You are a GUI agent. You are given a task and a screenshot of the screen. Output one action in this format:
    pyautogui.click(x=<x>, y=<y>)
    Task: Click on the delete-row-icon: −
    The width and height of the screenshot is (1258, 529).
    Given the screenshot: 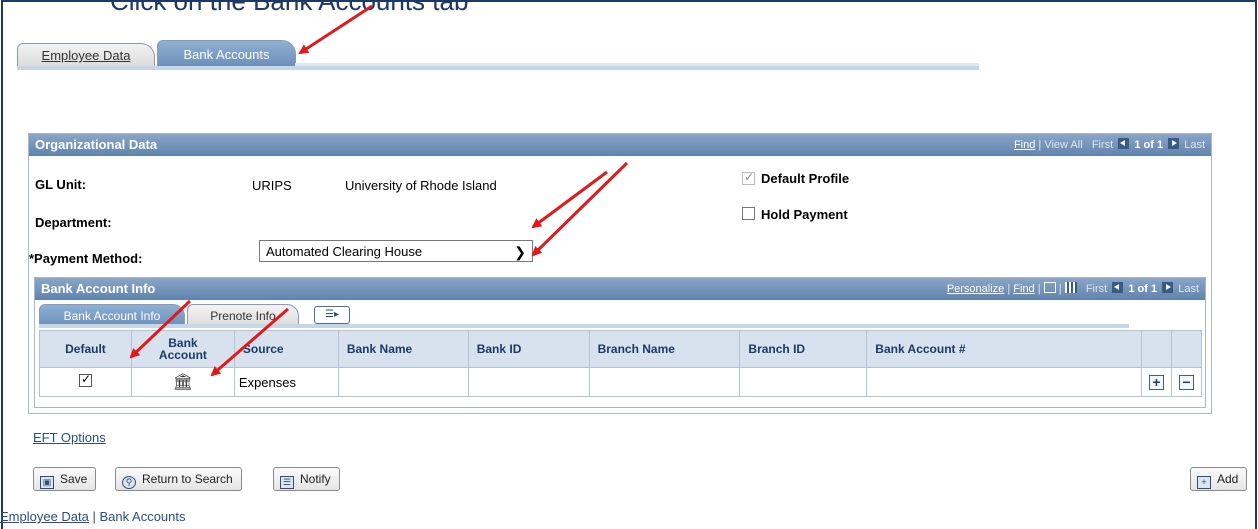 What is the action you would take?
    pyautogui.click(x=1186, y=382)
    